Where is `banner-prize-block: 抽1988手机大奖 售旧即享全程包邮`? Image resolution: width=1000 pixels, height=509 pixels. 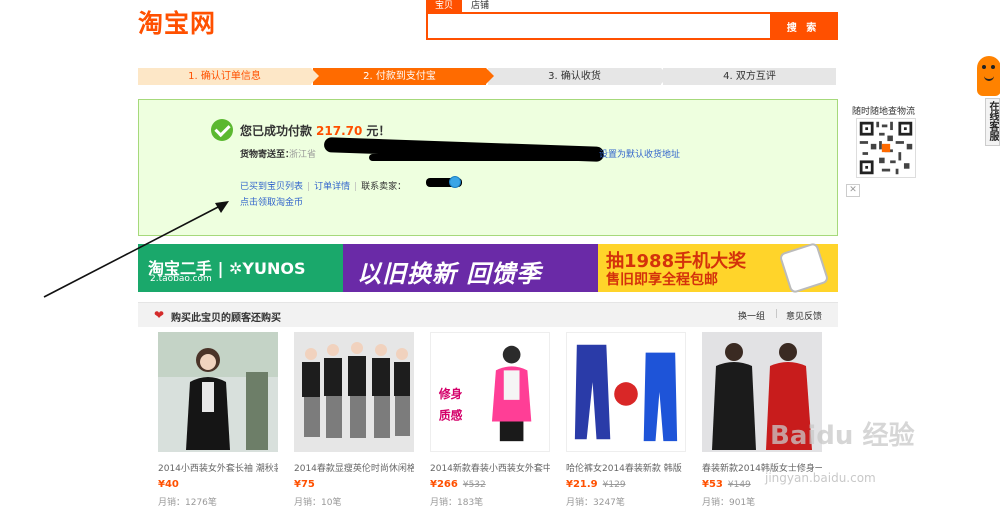
banner-prize-block: 抽1988手机大奖 售旧即享全程包邮 is located at coordinates (718, 268).